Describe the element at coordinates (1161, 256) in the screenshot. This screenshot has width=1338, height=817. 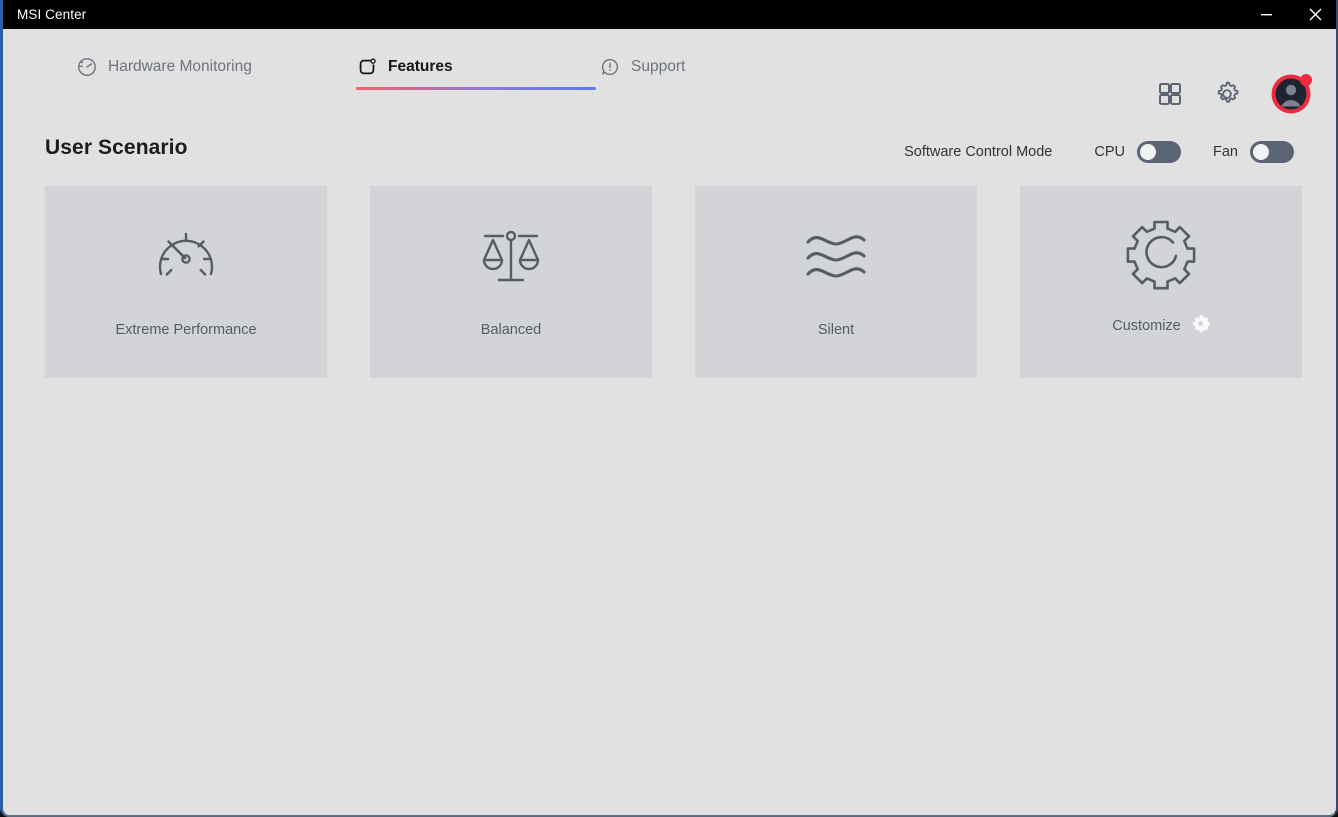
I see `gear-outline-icon` at that location.